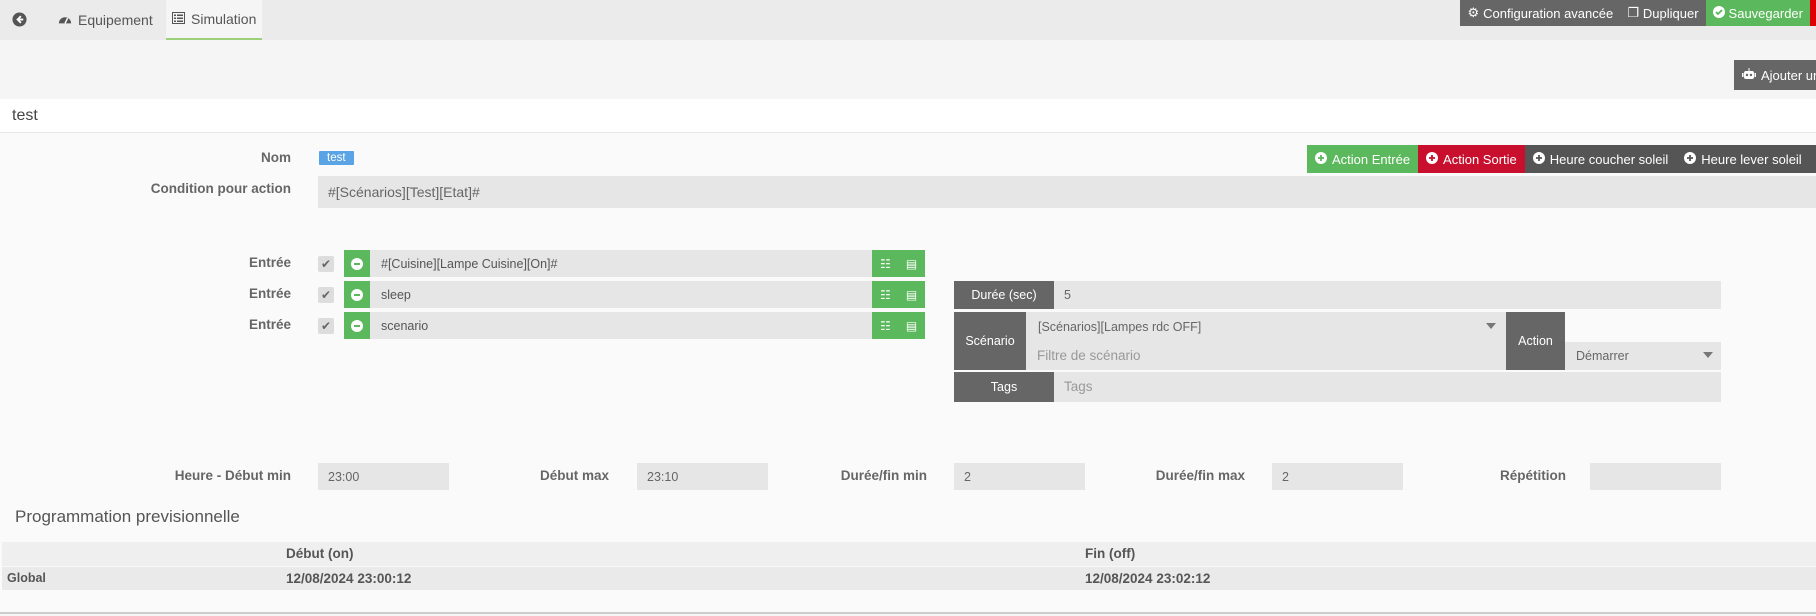 The image size is (1816, 616). Describe the element at coordinates (1337, 476) in the screenshot. I see `end-max-input: 2` at that location.